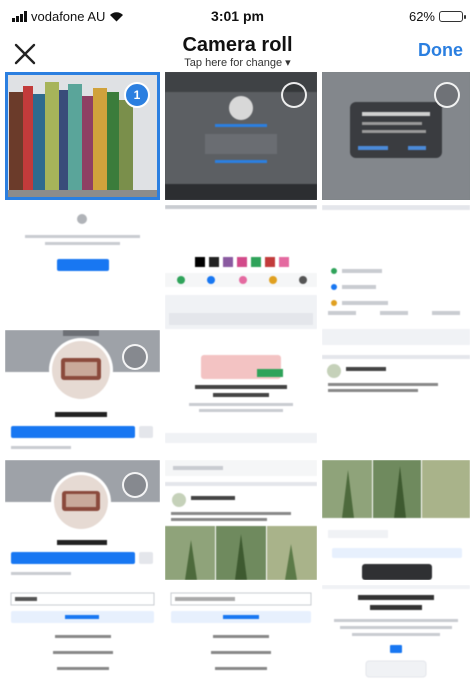 The width and height of the screenshot is (475, 685). I want to click on status-time: 3:01 pm, so click(237, 16).